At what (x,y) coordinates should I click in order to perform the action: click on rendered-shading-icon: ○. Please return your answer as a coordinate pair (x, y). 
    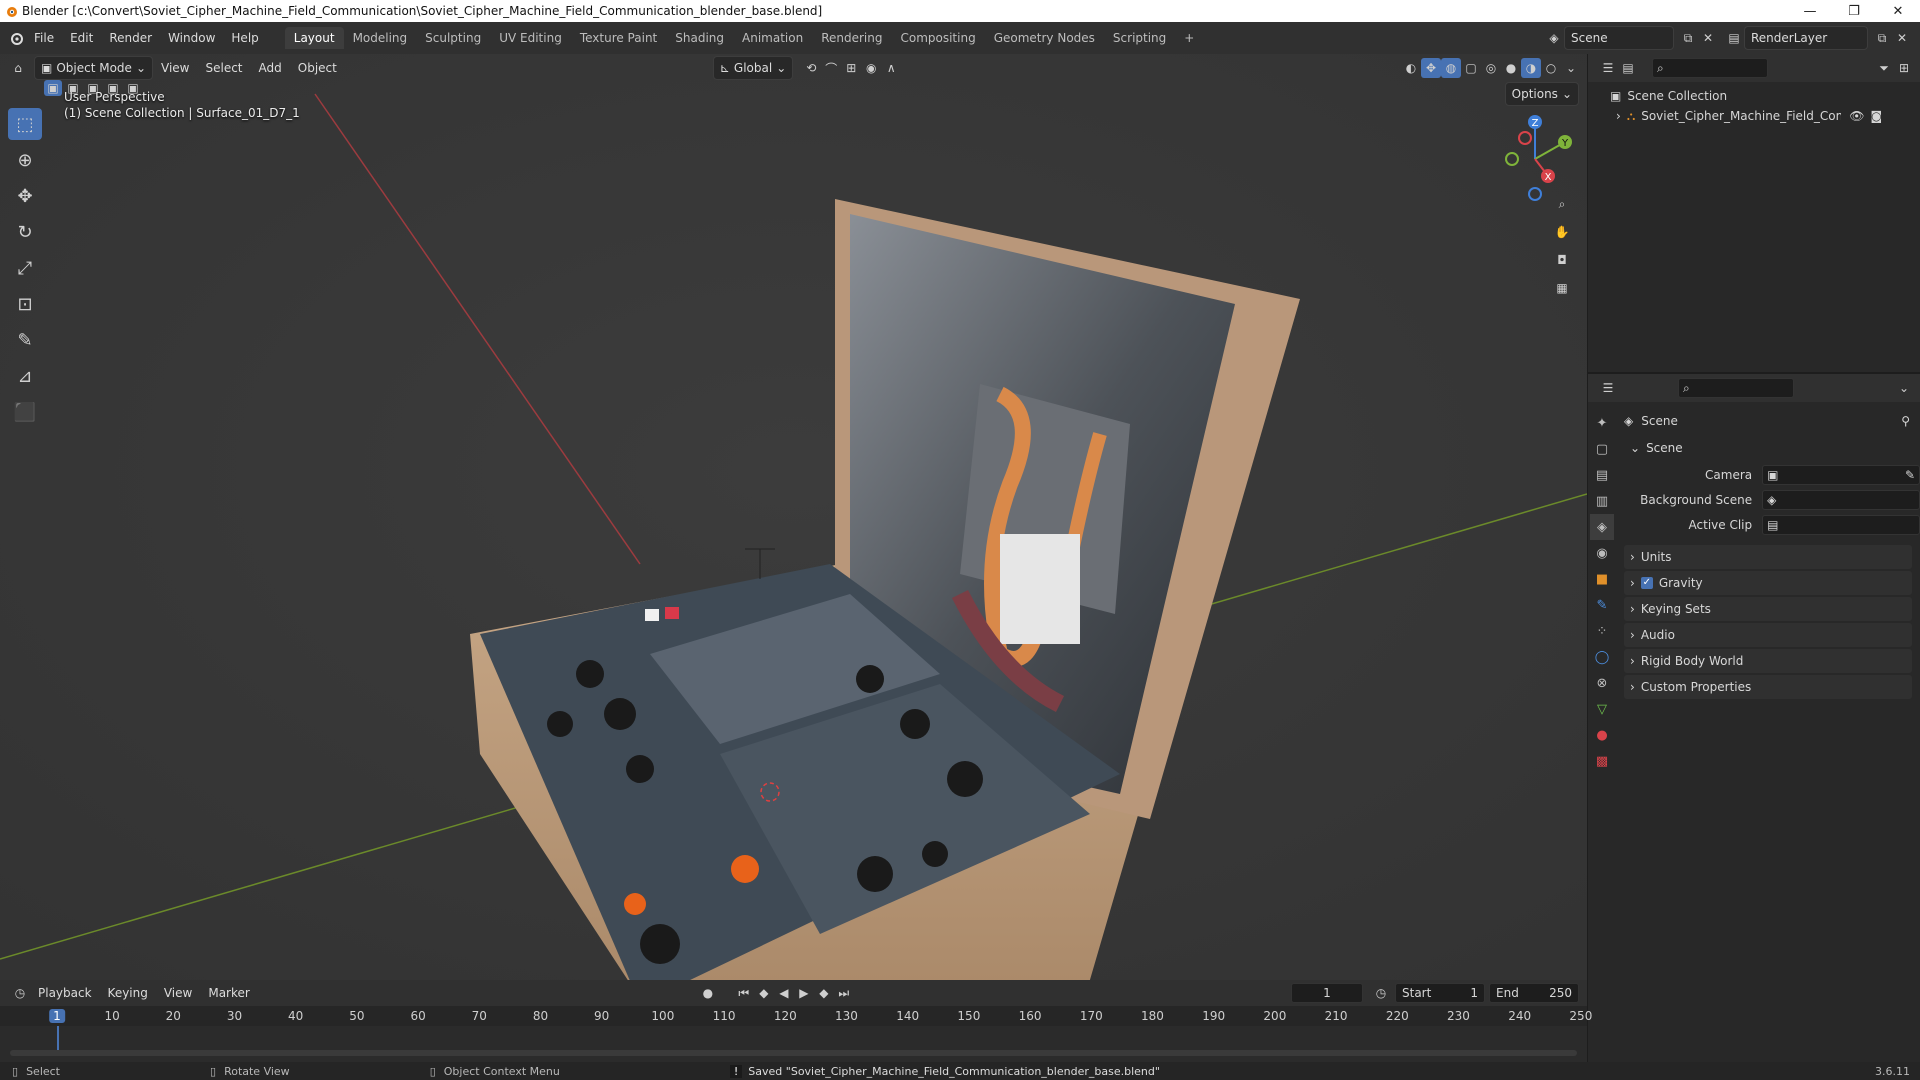
    Looking at the image, I should click on (1551, 68).